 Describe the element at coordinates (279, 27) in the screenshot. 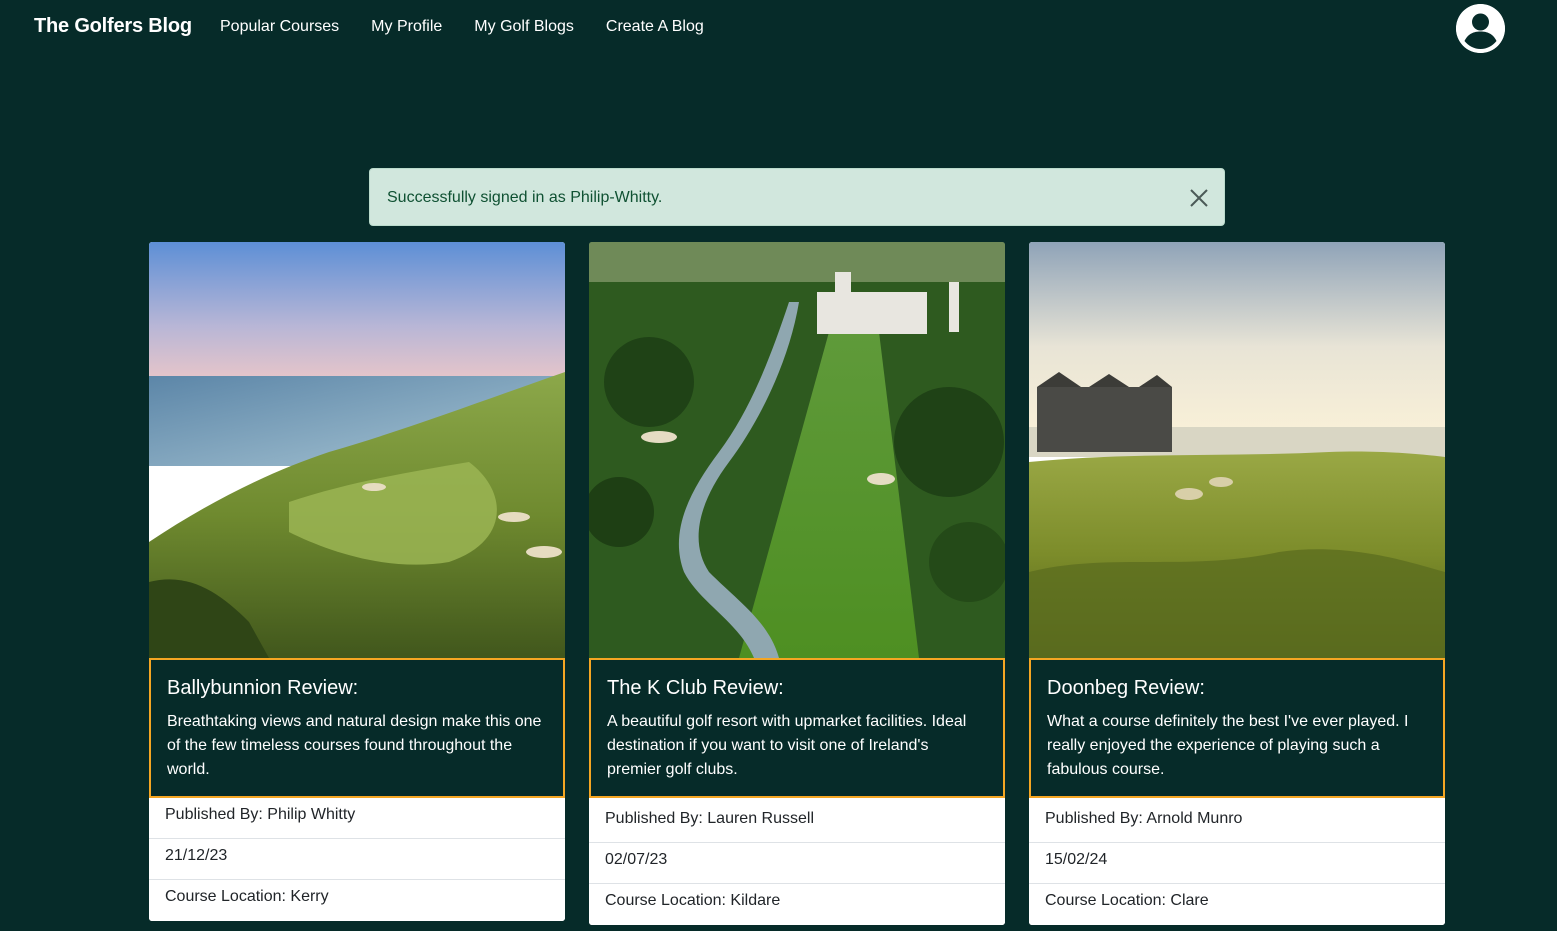

I see `nav-link-popular-courses: Popular Courses` at that location.